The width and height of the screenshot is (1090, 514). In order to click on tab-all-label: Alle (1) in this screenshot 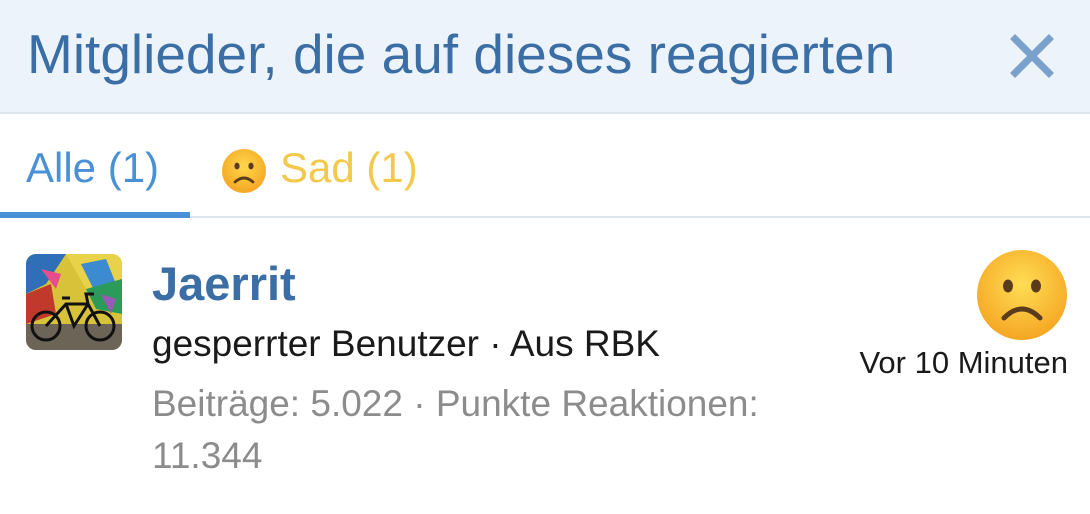, I will do `click(93, 167)`.